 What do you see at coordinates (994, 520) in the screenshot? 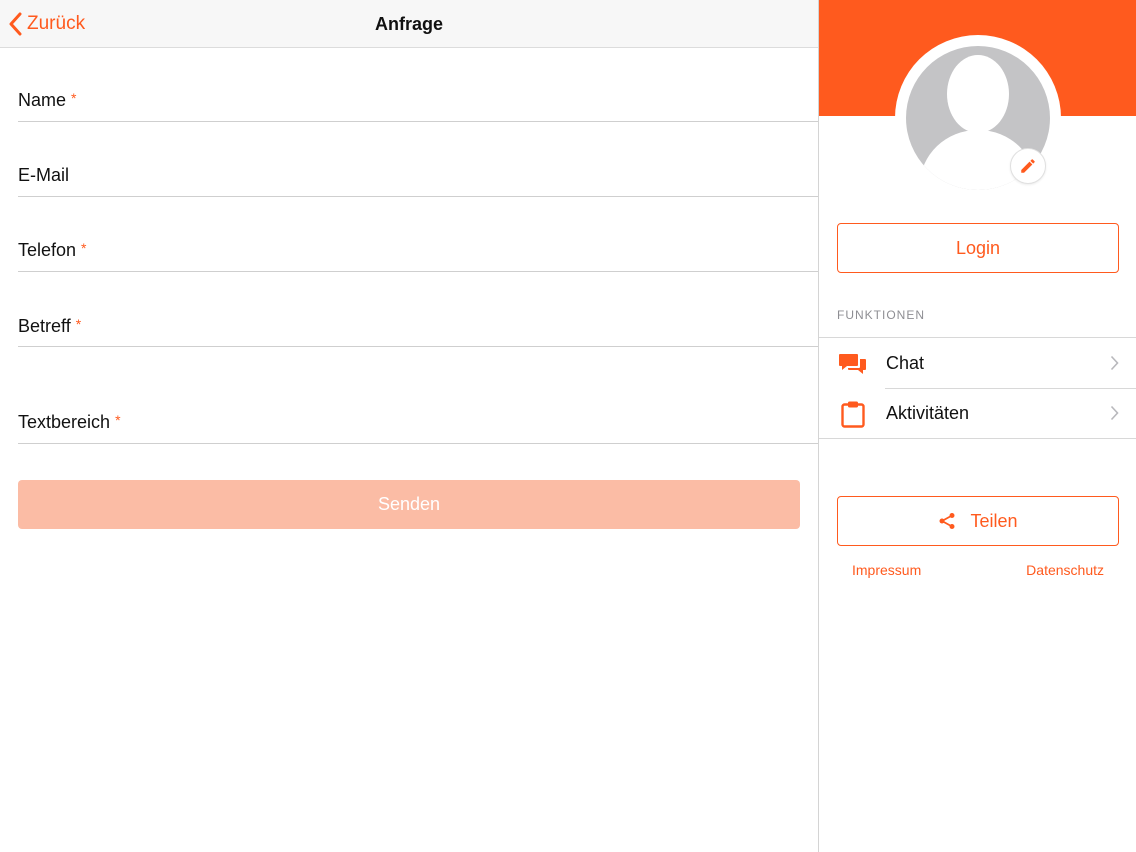
I see `share-label: Teilen` at bounding box center [994, 520].